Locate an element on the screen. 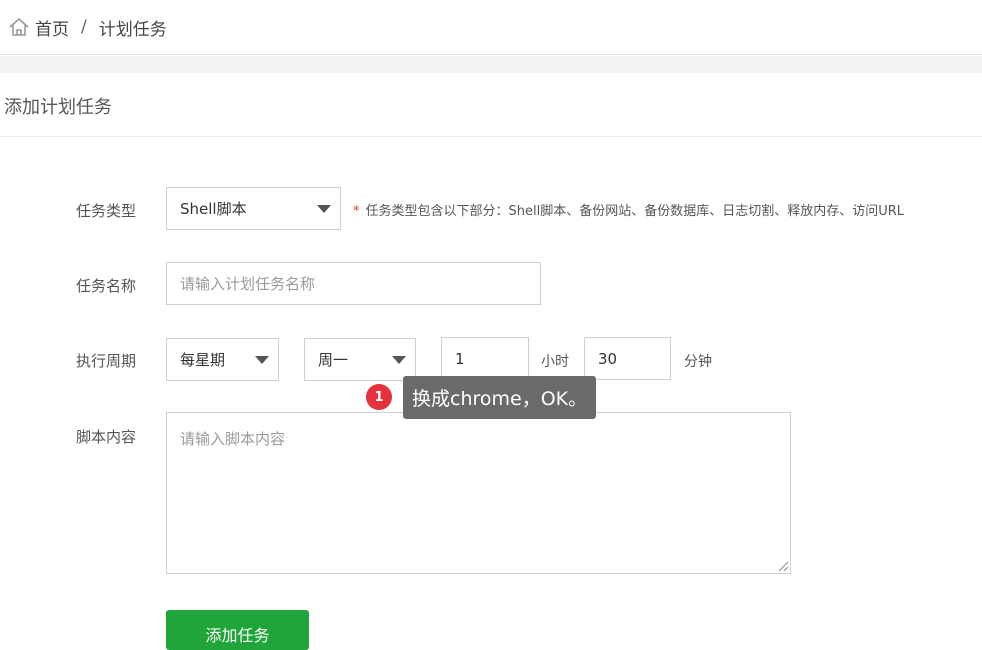  home-icon is located at coordinates (19, 27).